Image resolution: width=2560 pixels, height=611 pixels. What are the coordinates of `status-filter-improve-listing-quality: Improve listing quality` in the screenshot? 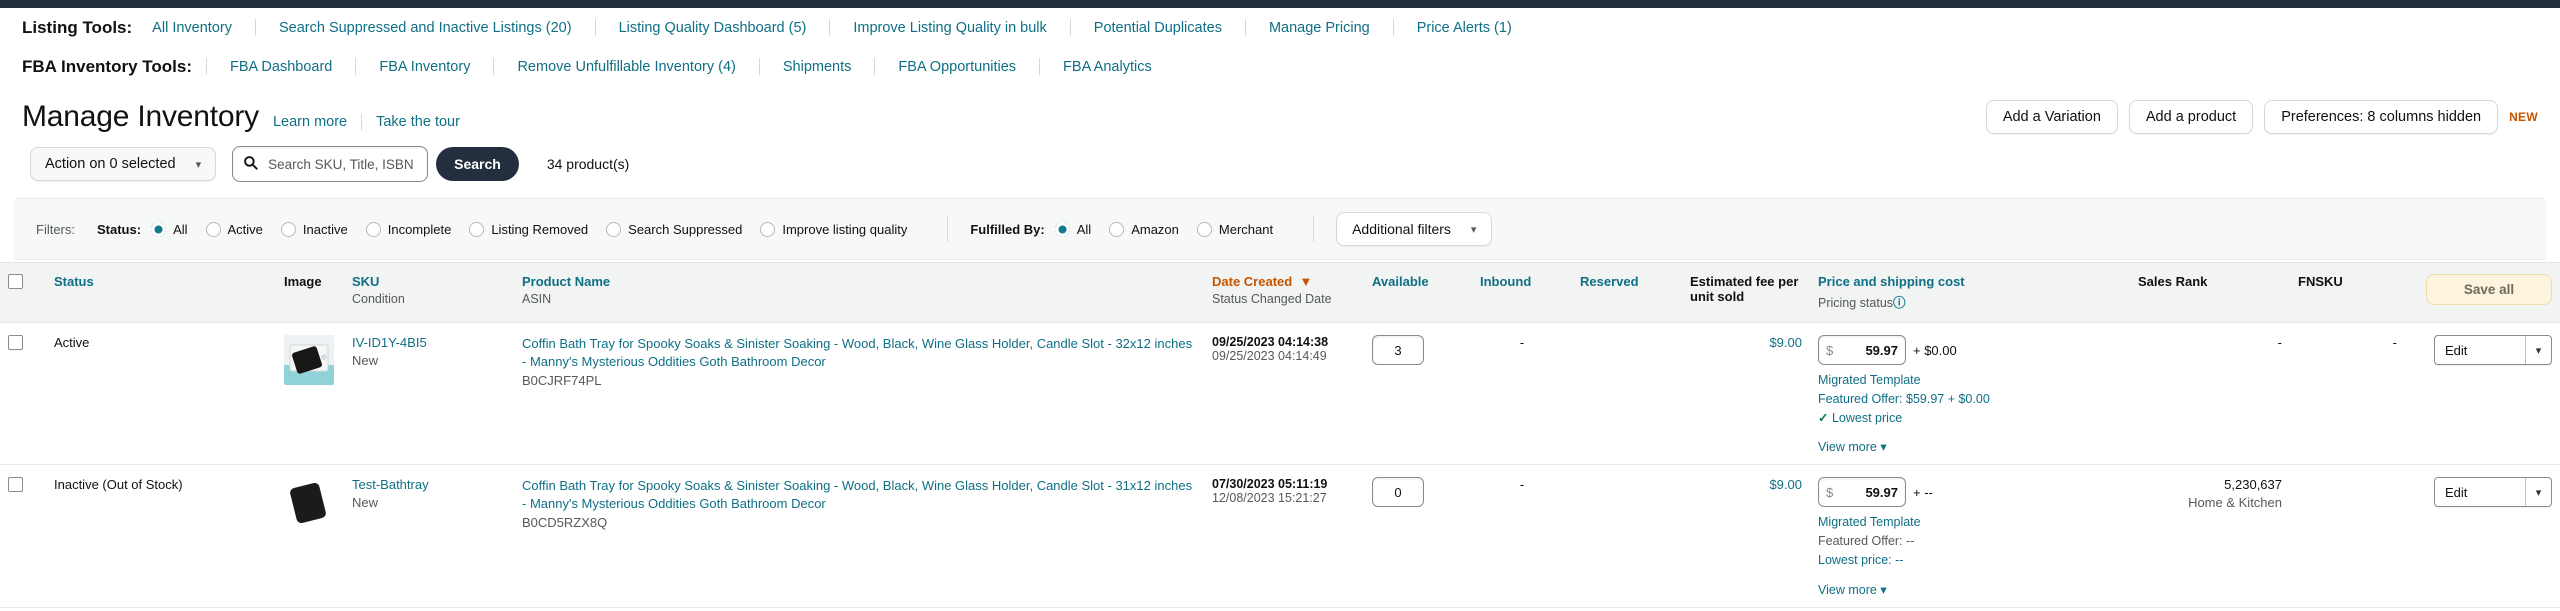 It's located at (834, 229).